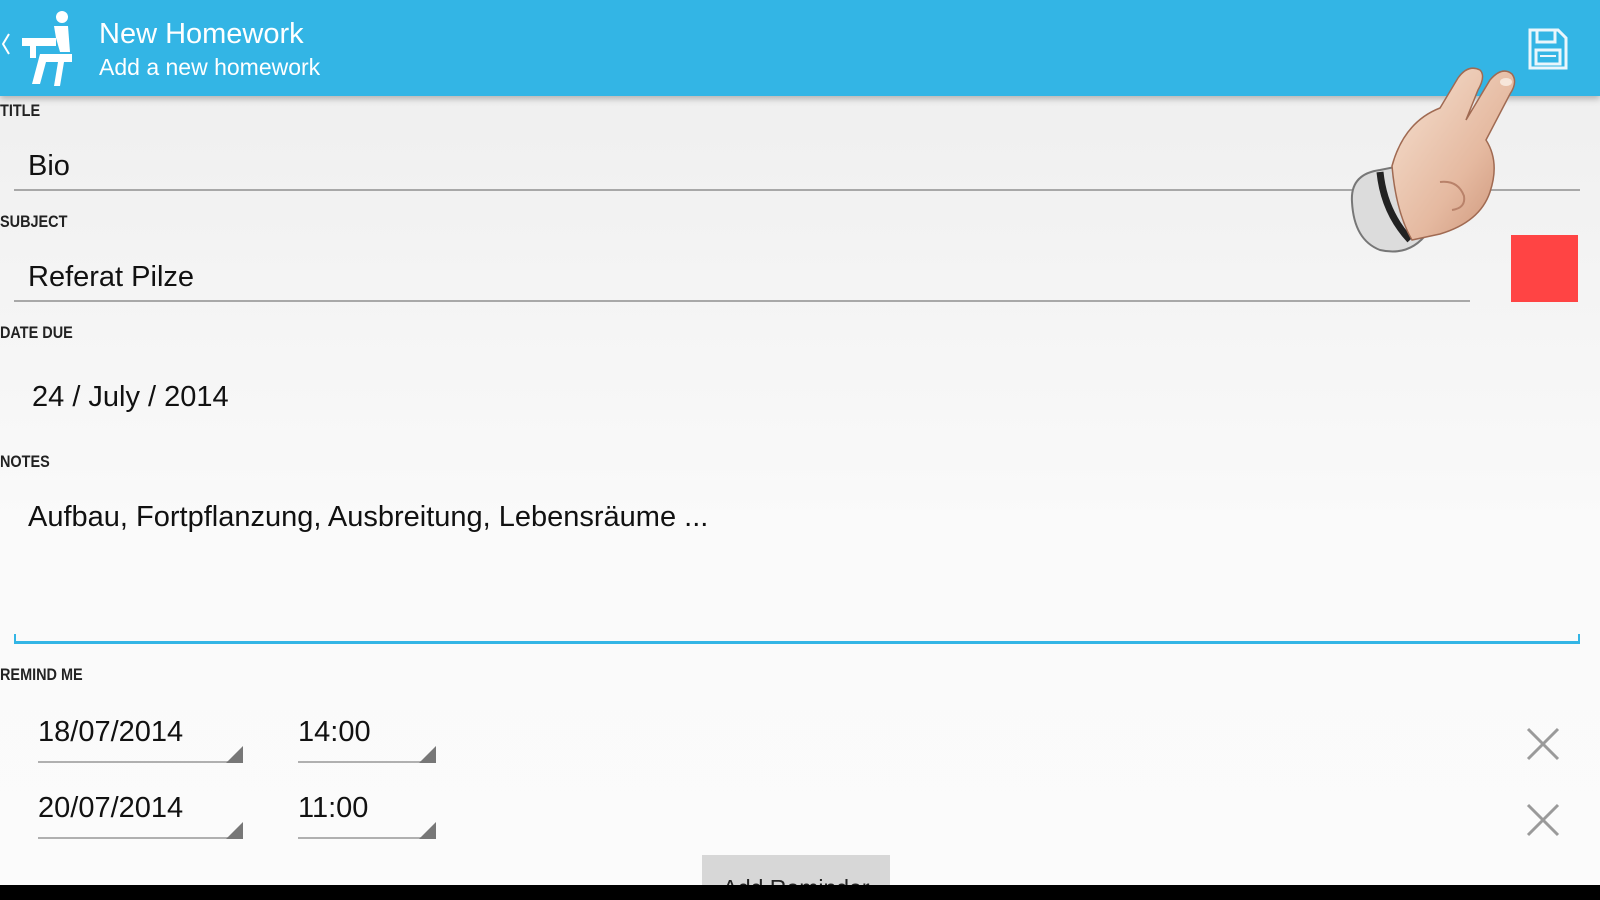 Image resolution: width=1600 pixels, height=900 pixels. I want to click on student-at-desk-icon, so click(48, 47).